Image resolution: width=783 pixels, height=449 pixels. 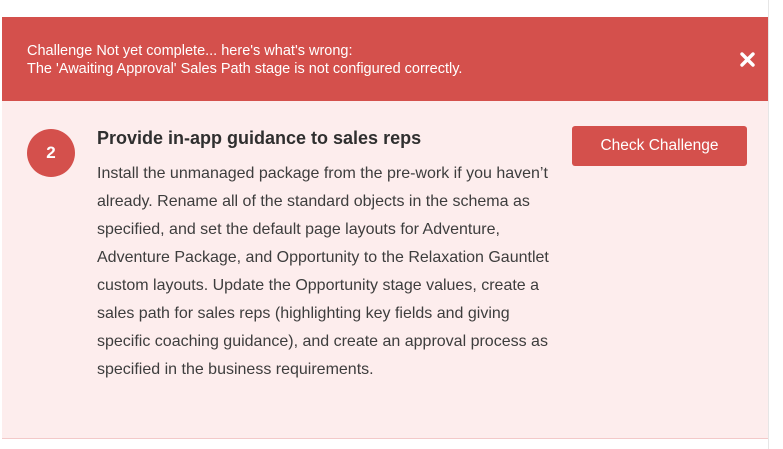 I want to click on right-edge-divider, so click(x=775, y=224).